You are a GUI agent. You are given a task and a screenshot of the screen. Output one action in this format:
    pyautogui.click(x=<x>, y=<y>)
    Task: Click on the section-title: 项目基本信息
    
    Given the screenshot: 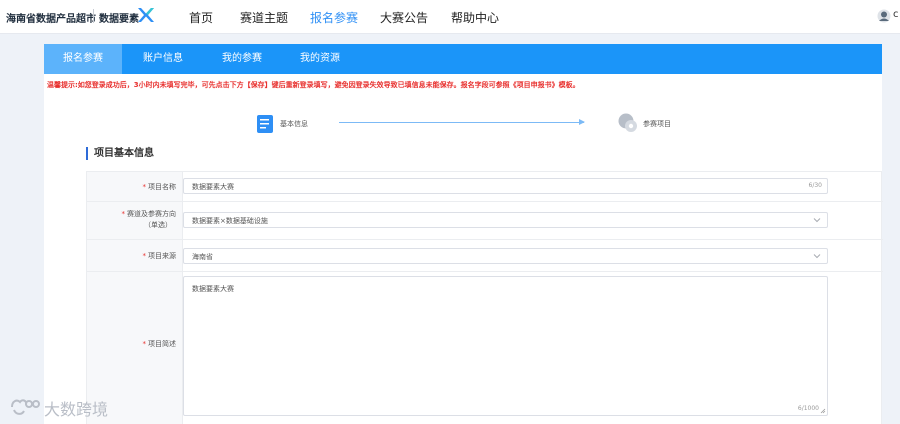 What is the action you would take?
    pyautogui.click(x=120, y=153)
    